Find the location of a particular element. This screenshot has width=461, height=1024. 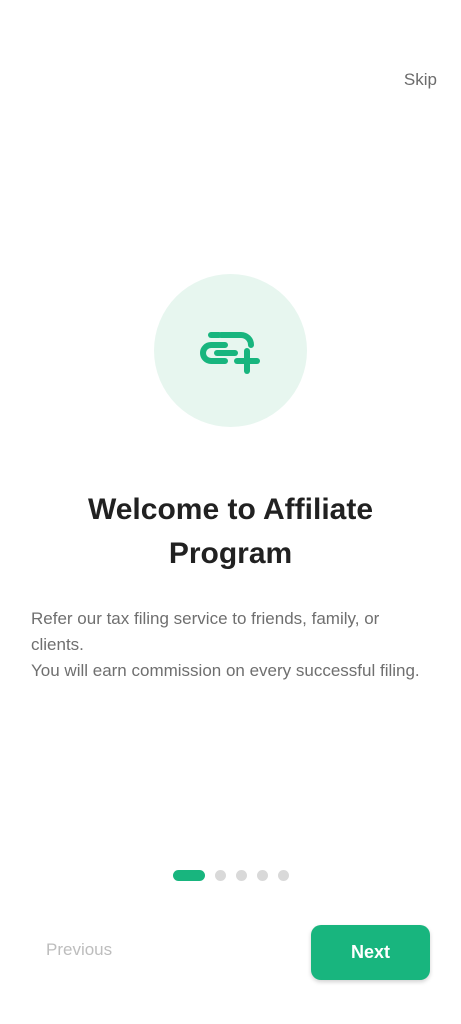

title-line-2: Program is located at coordinates (230, 553).